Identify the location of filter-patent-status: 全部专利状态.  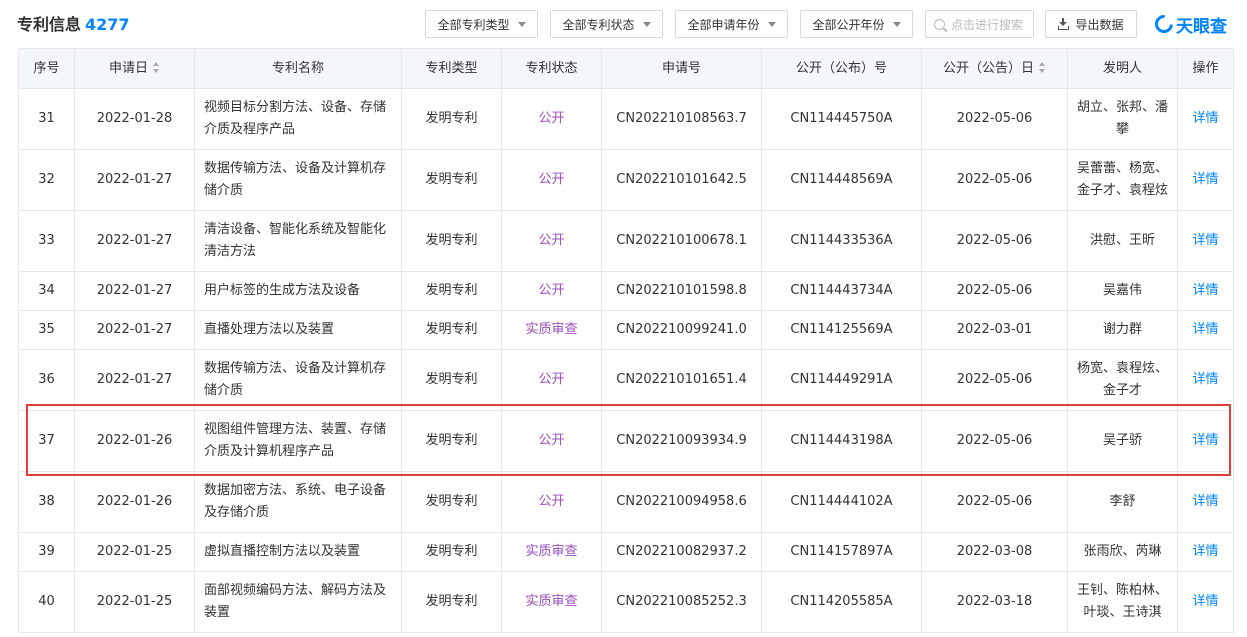
(606, 24).